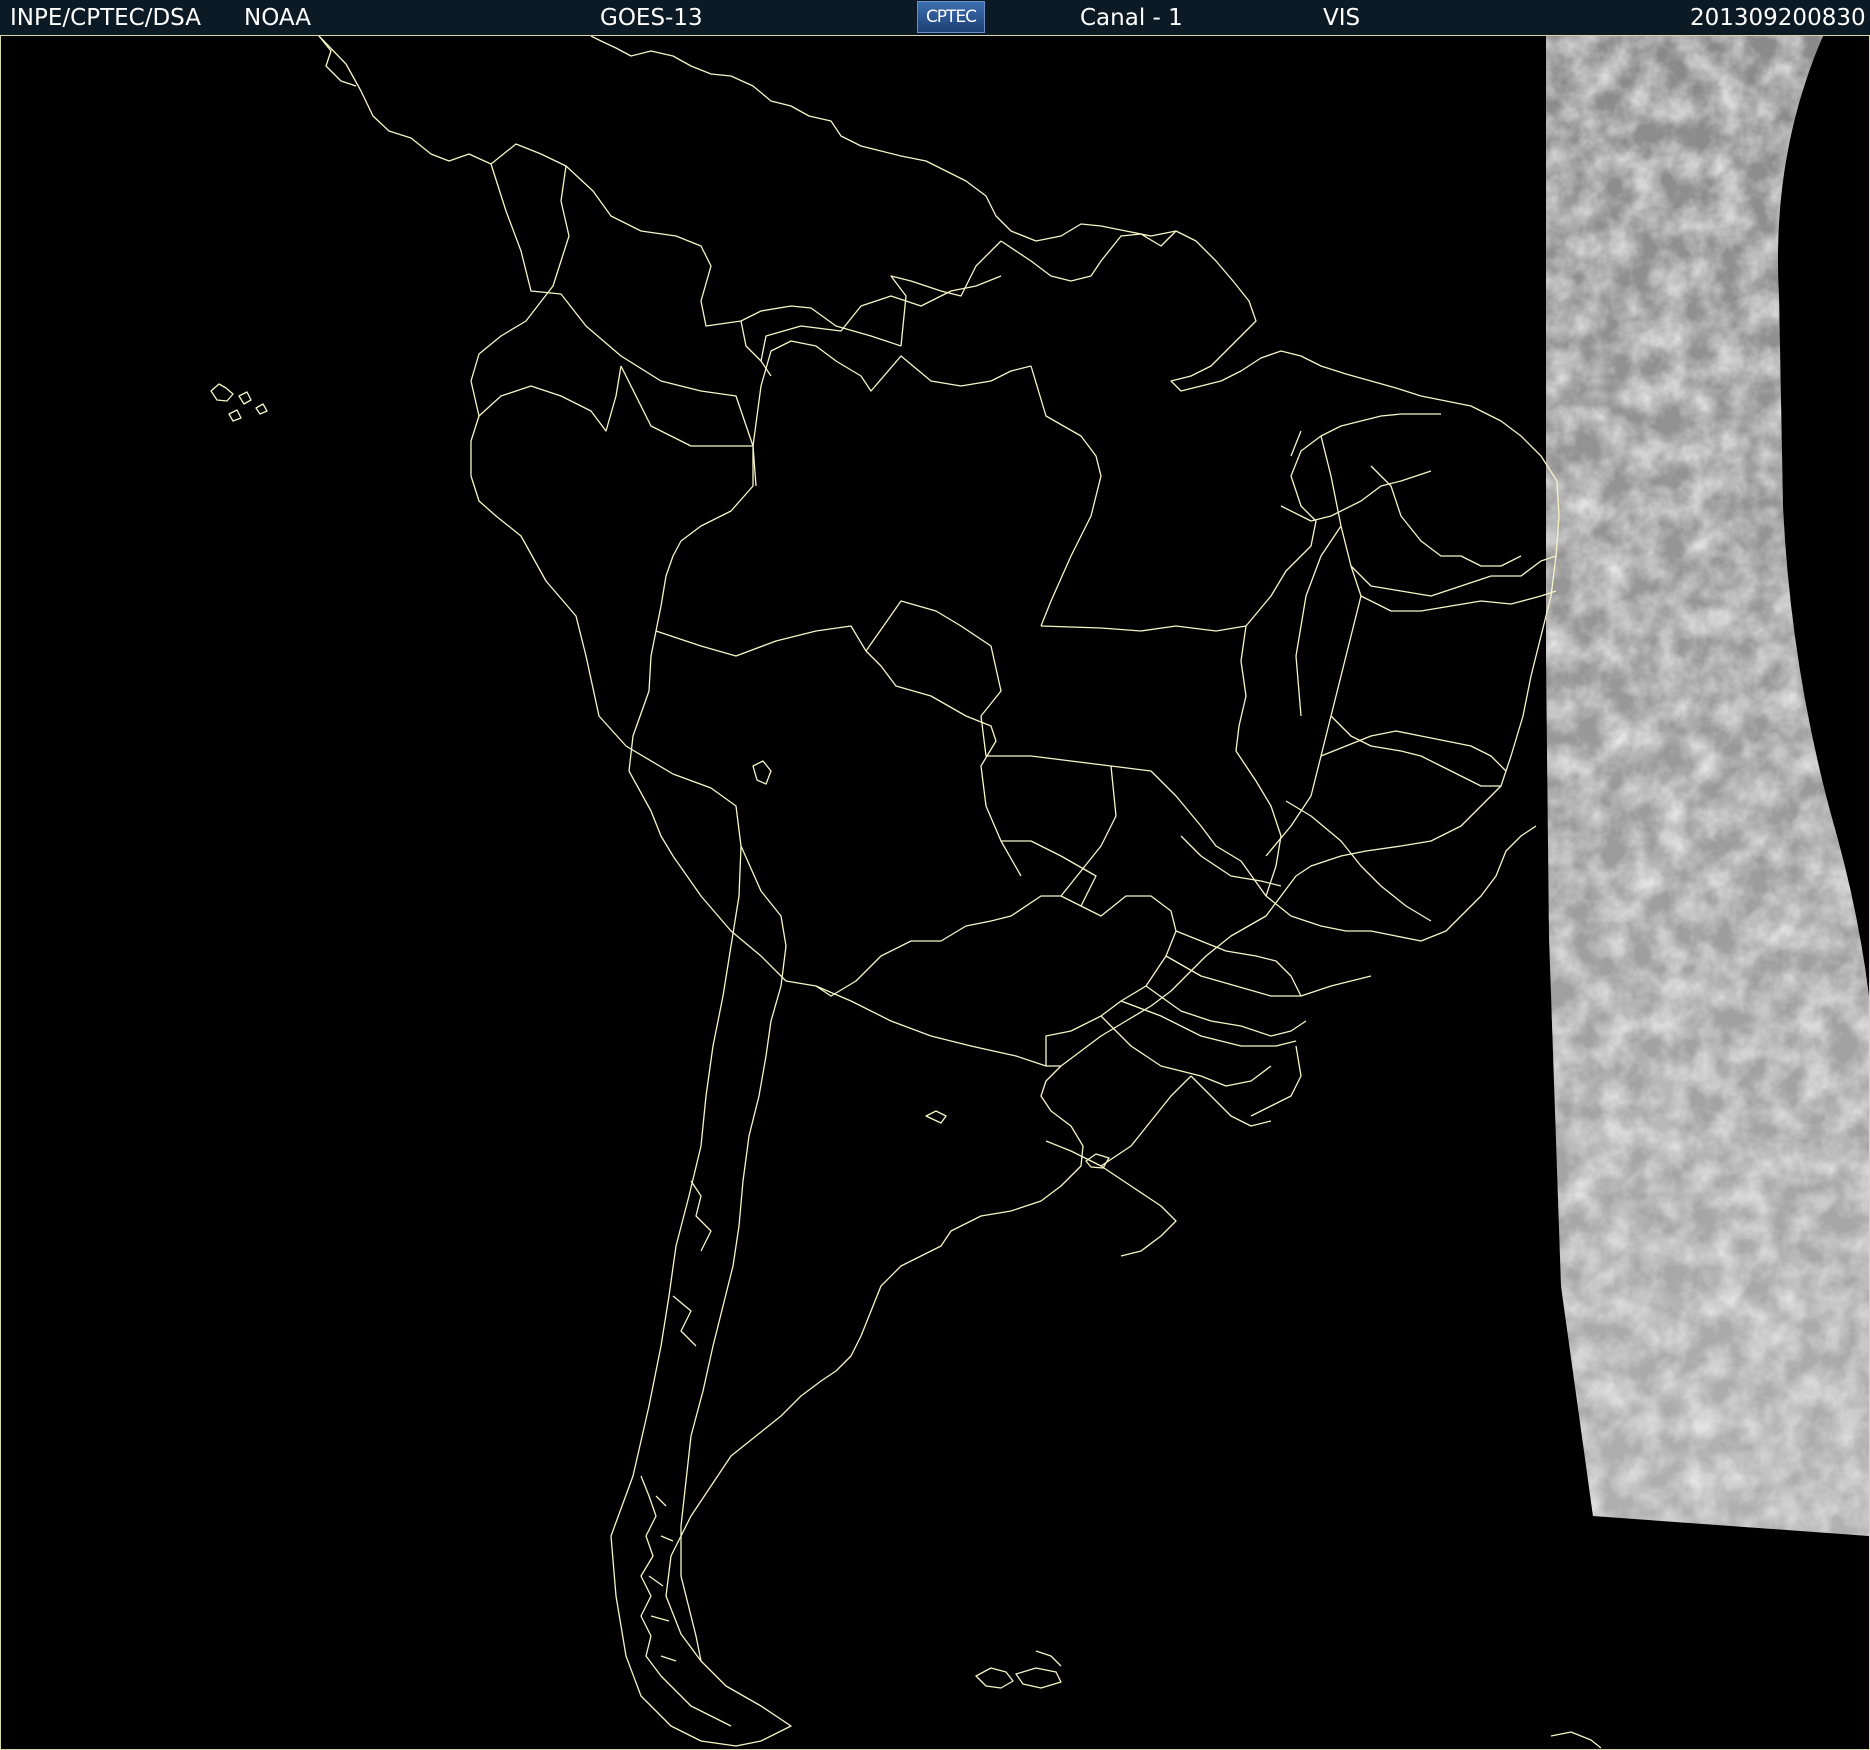  Describe the element at coordinates (1051, 261) in the screenshot. I see `suriname-border` at that location.